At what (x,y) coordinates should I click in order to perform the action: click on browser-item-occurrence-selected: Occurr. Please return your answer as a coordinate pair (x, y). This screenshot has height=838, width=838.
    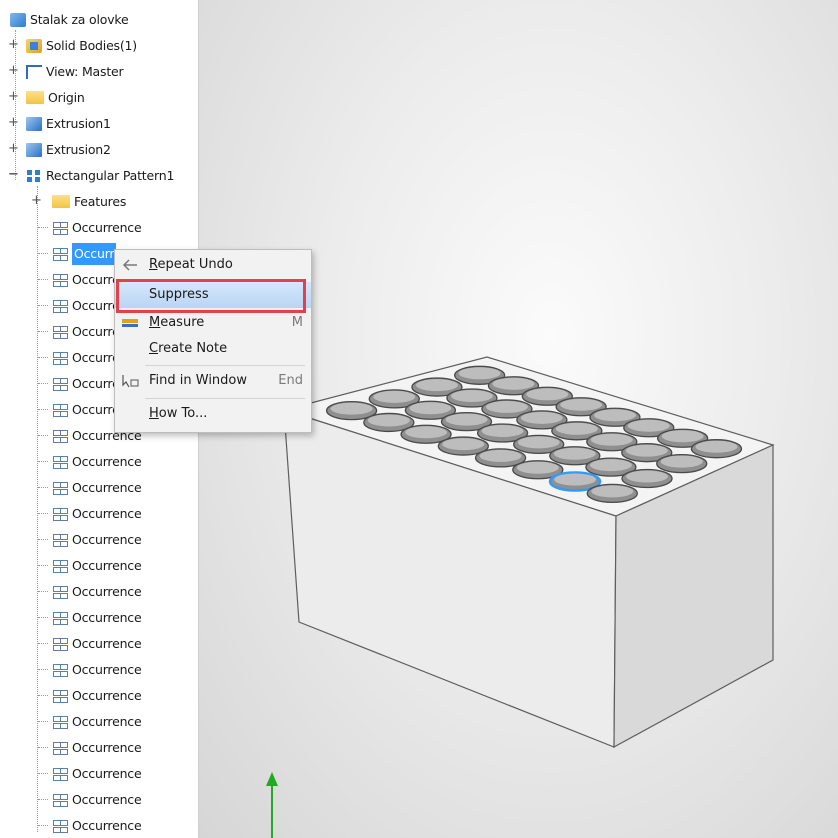
    Looking at the image, I should click on (84, 253).